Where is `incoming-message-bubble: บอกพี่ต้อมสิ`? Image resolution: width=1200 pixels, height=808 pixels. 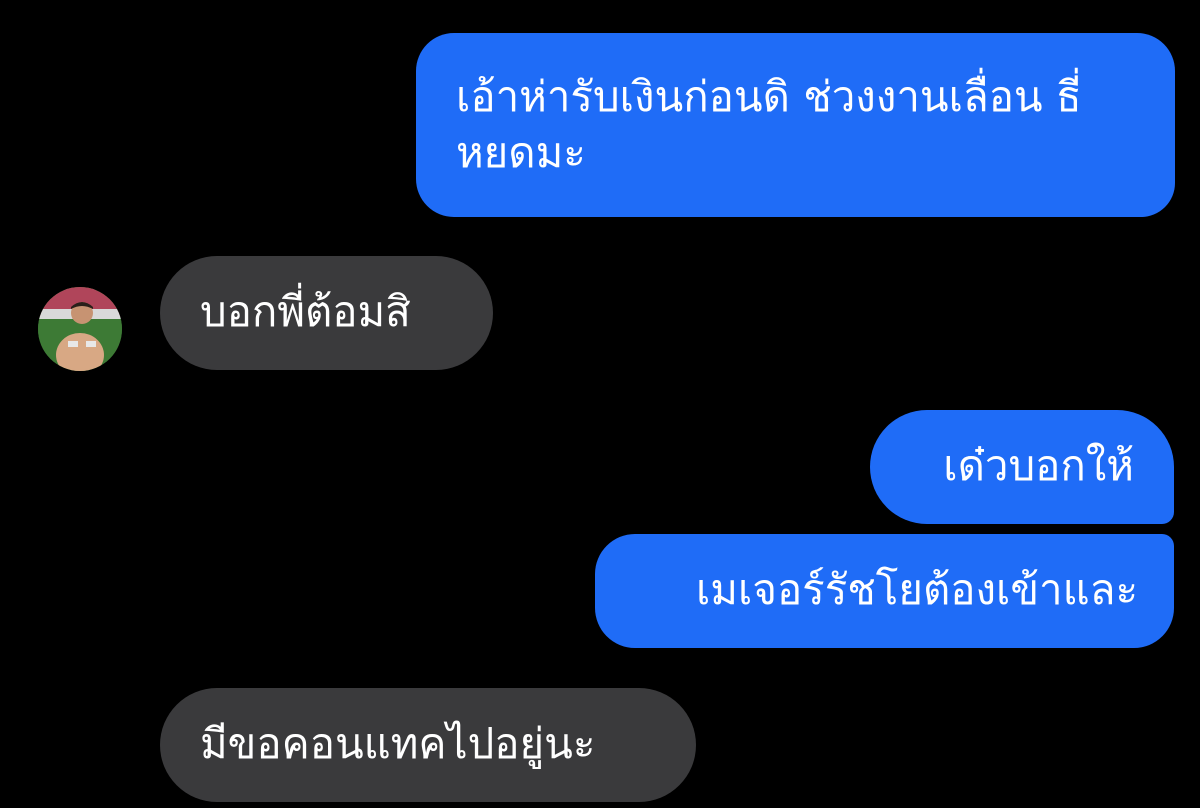 incoming-message-bubble: บอกพี่ต้อมสิ is located at coordinates (326, 313).